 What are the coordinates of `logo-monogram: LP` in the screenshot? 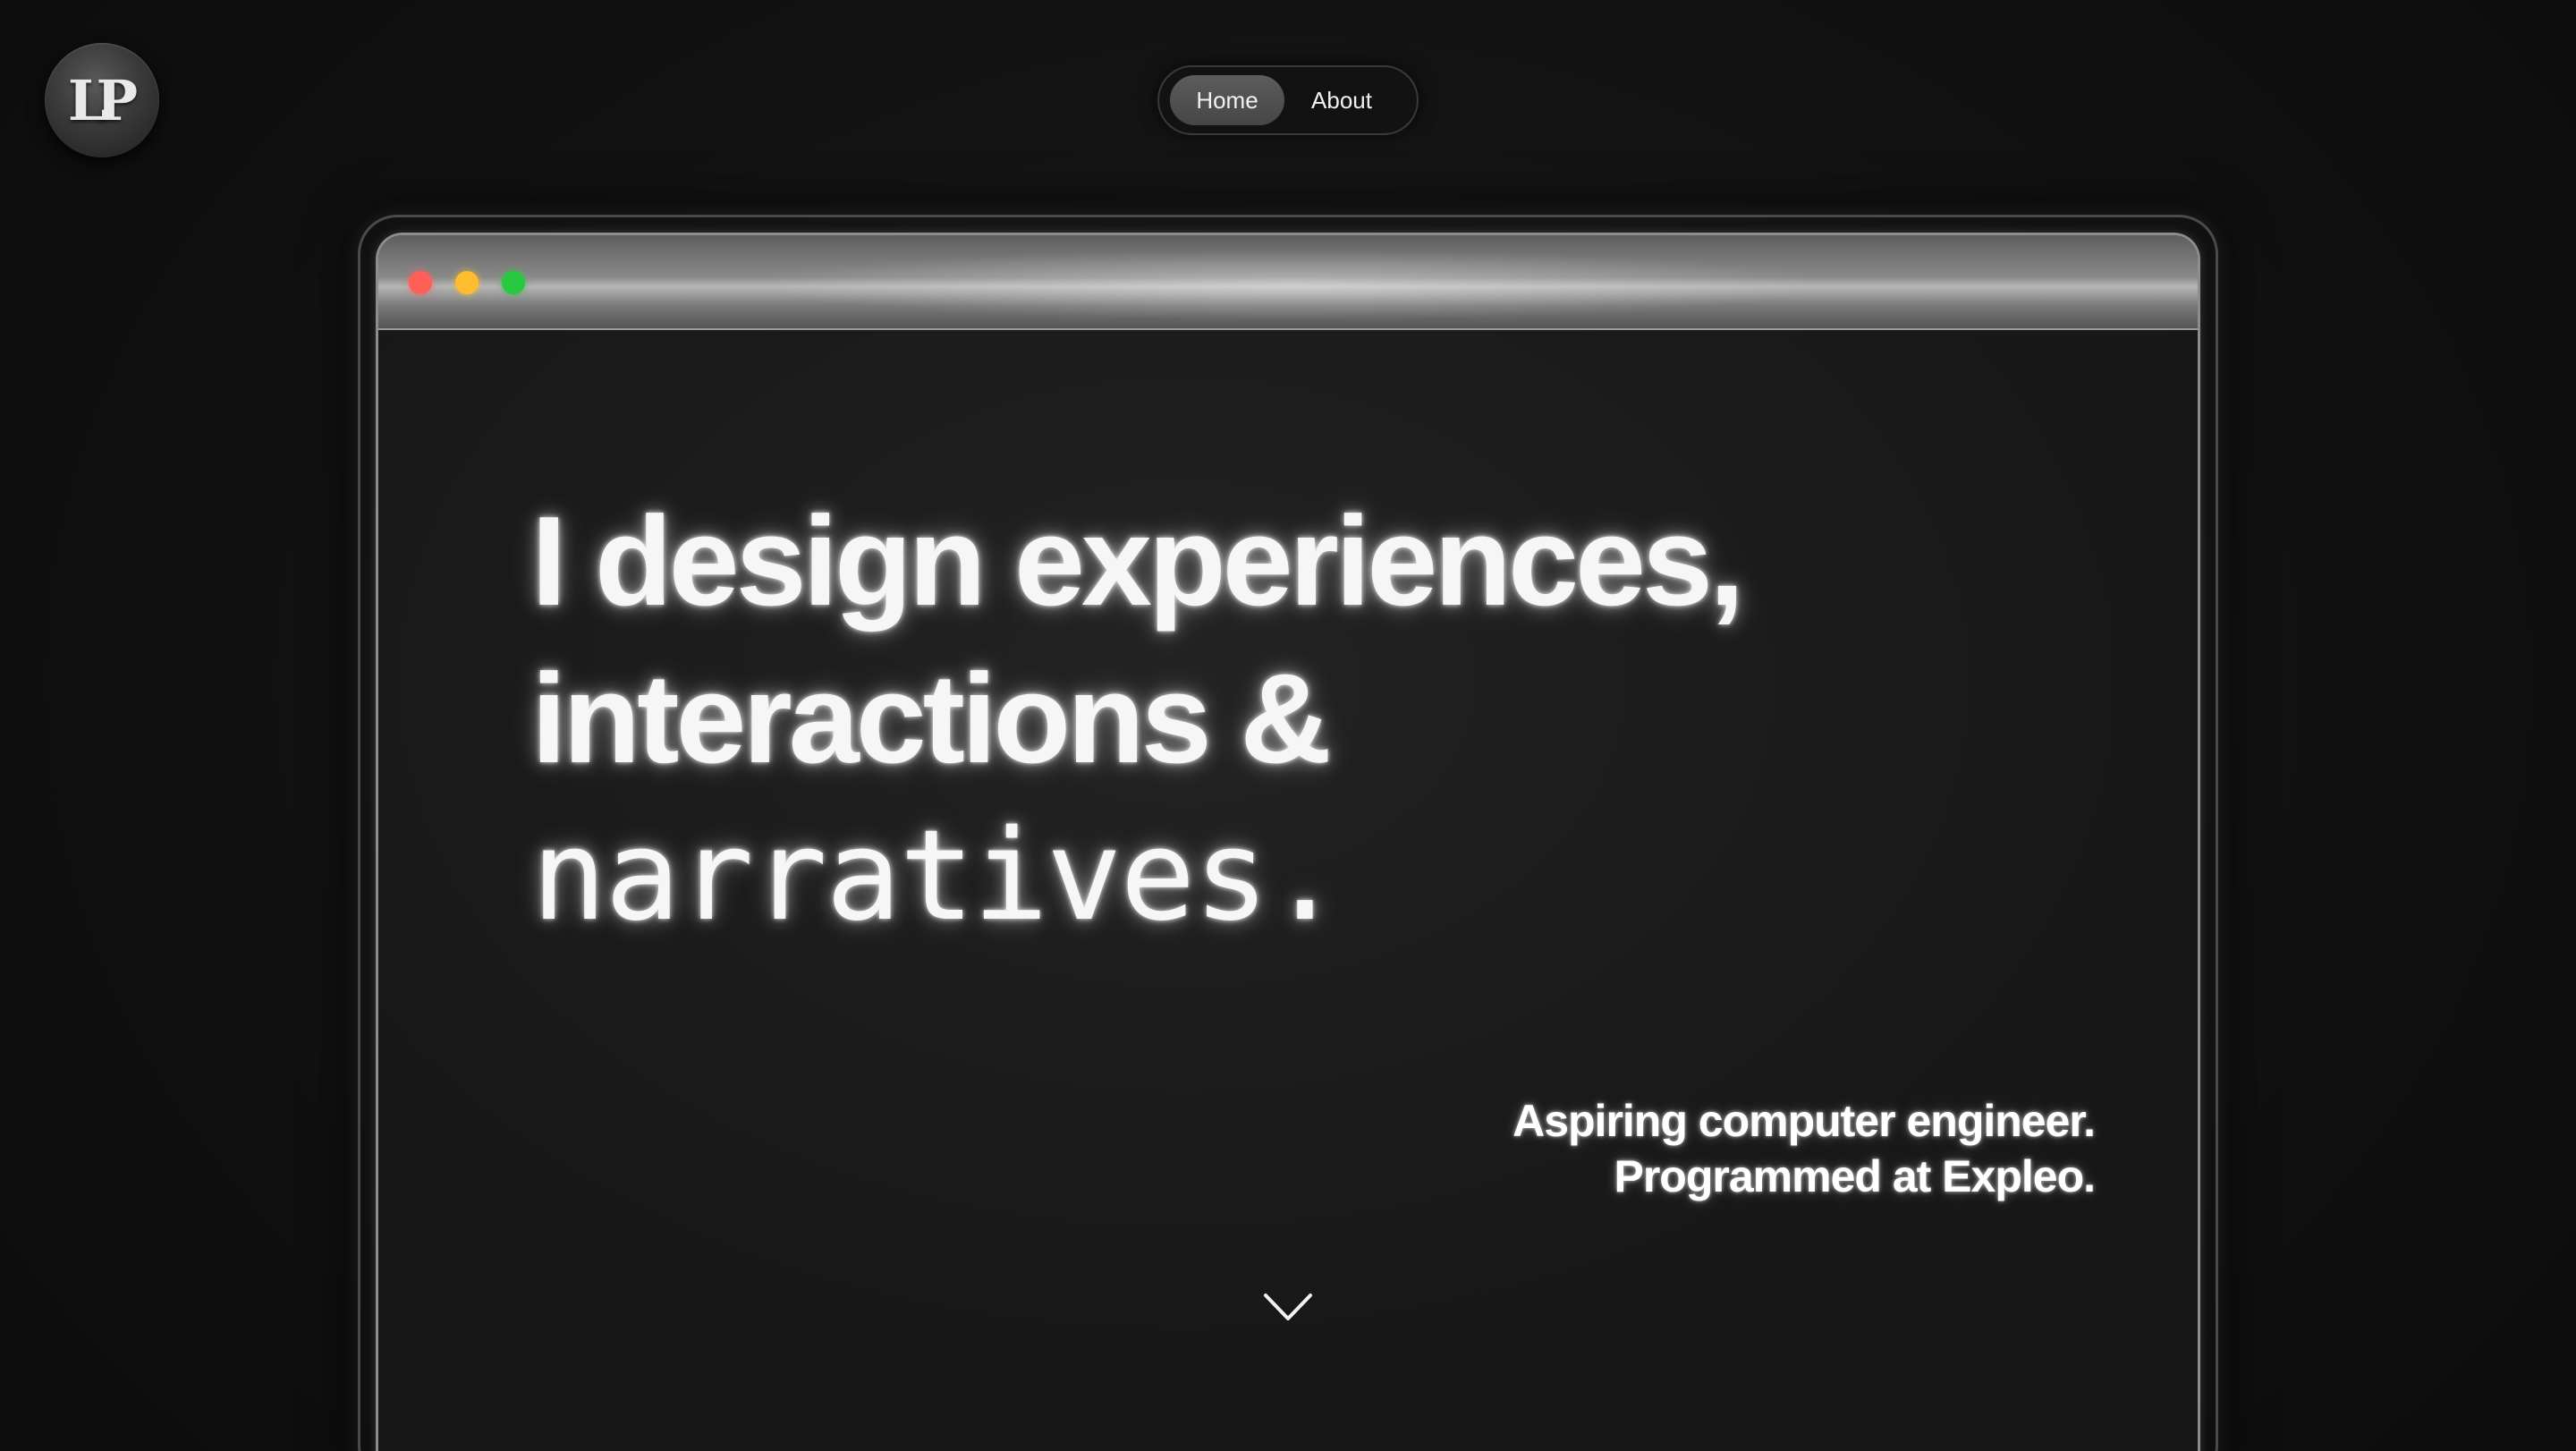 It's located at (102, 100).